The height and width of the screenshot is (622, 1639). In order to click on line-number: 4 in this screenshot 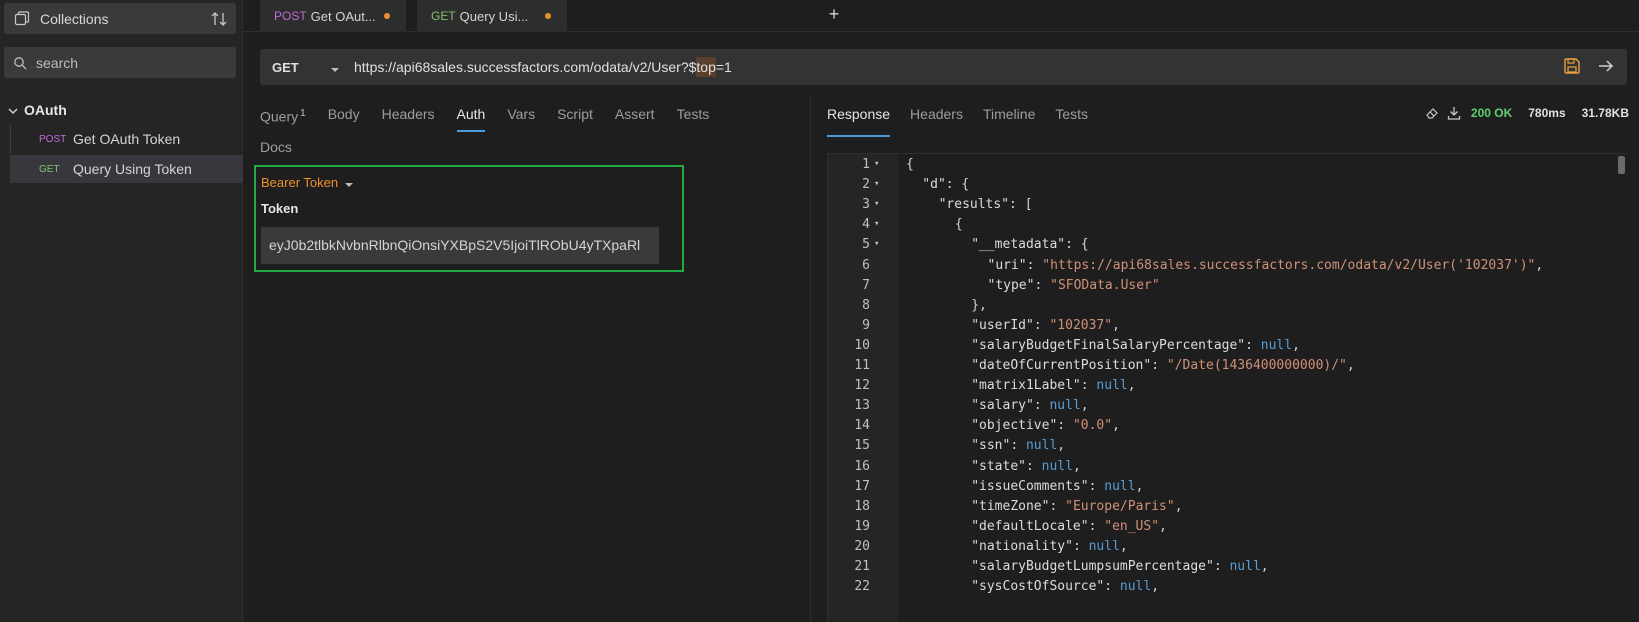, I will do `click(866, 225)`.